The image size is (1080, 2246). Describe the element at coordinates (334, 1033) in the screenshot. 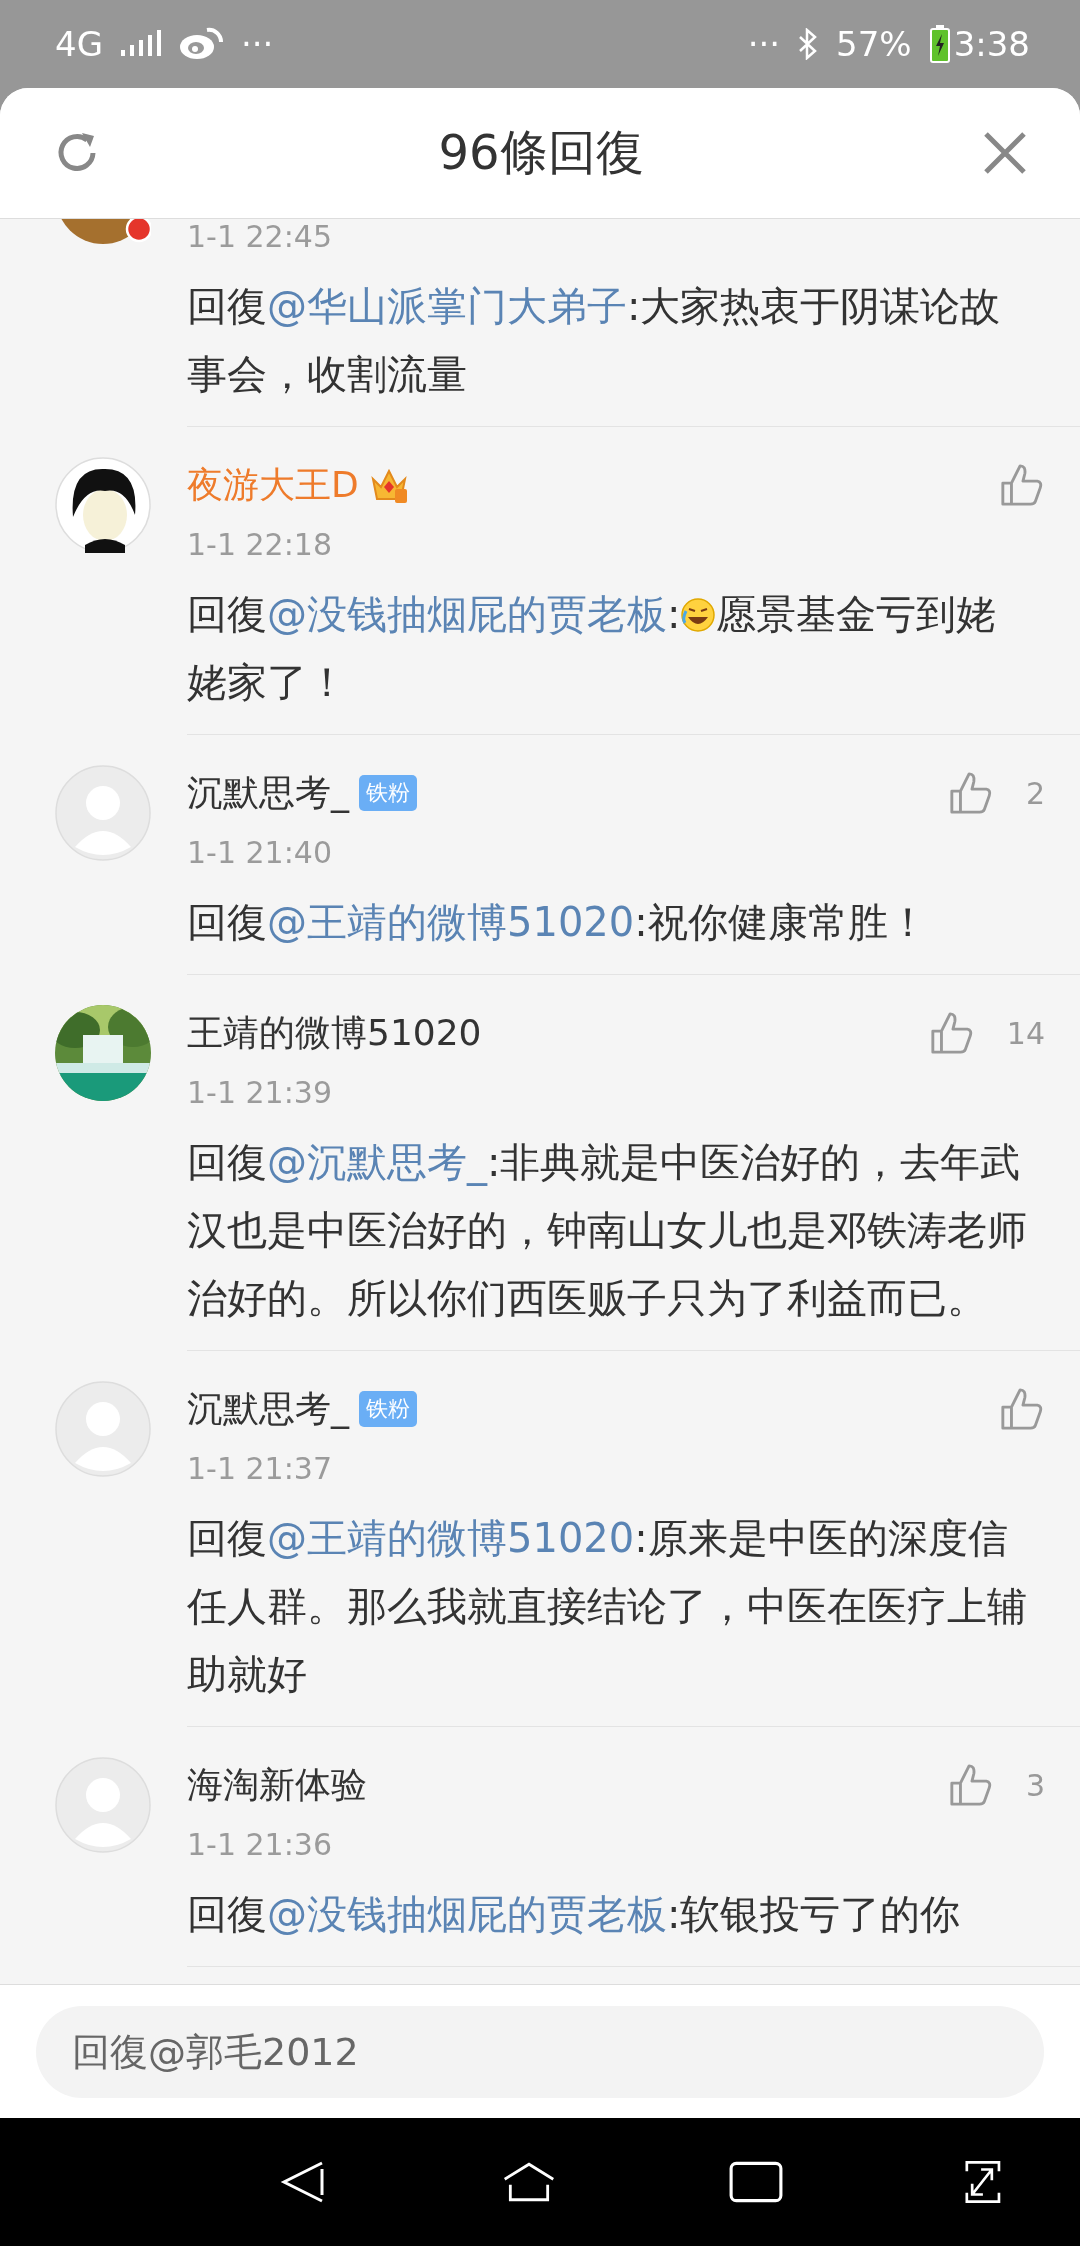

I see `user-name: 王靖的微博51020` at that location.